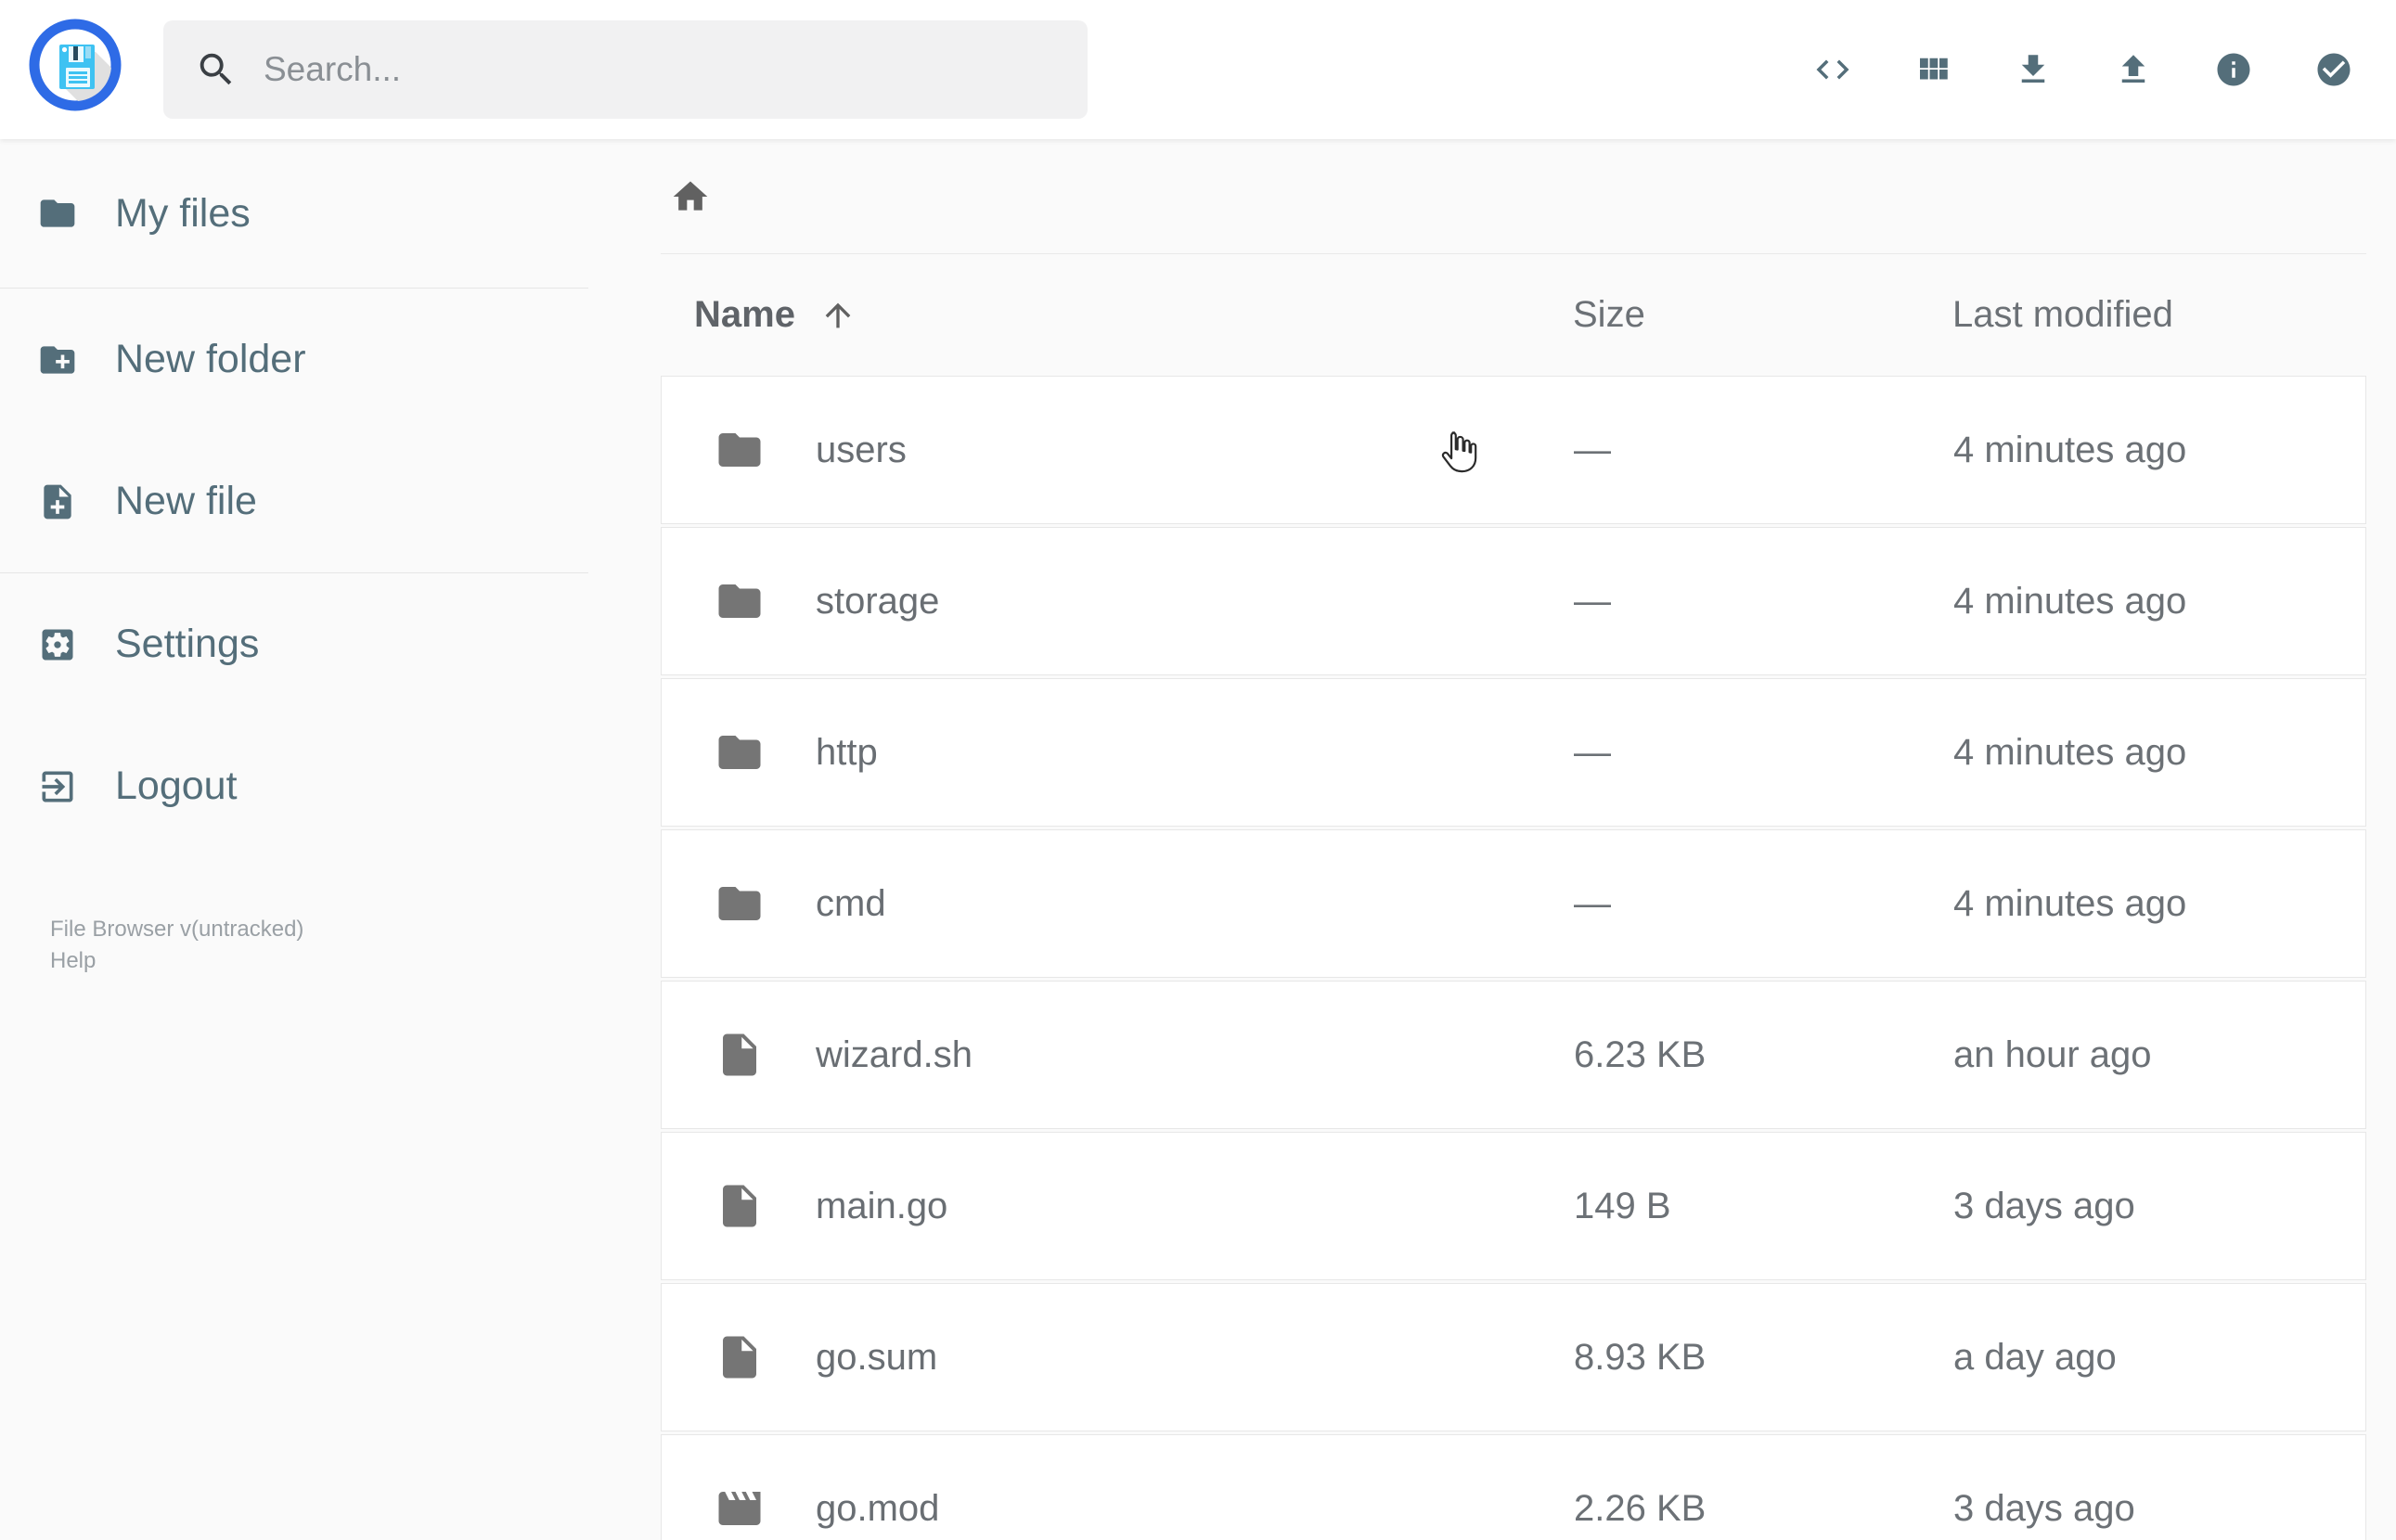 The width and height of the screenshot is (2396, 1540). I want to click on file-size: 8.93 KB, so click(1640, 1357).